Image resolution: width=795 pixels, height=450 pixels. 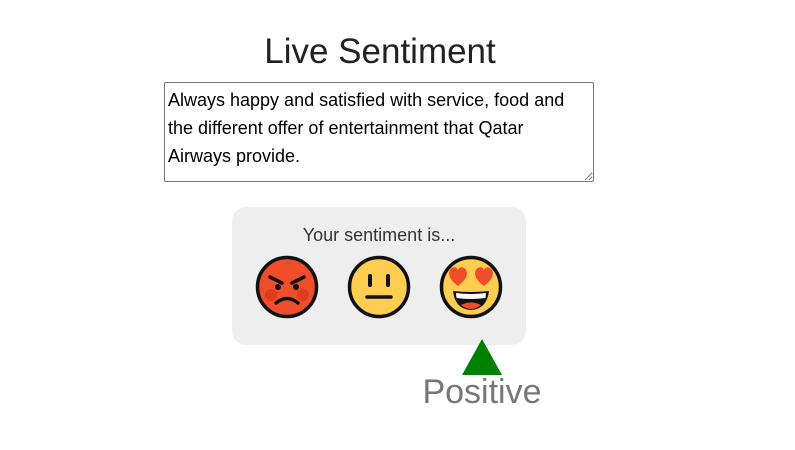 What do you see at coordinates (379, 287) in the screenshot?
I see `neutral-face-icon` at bounding box center [379, 287].